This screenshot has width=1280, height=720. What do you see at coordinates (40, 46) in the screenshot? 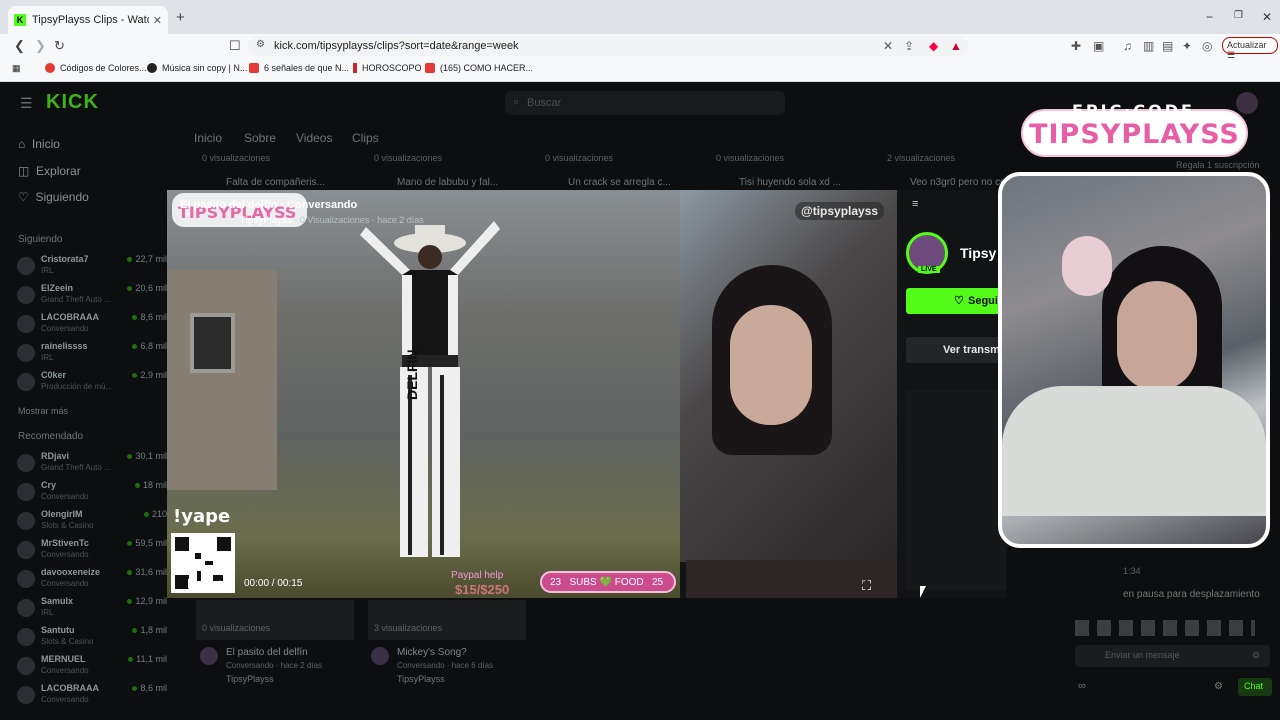
I see `forward-icon: ❯` at bounding box center [40, 46].